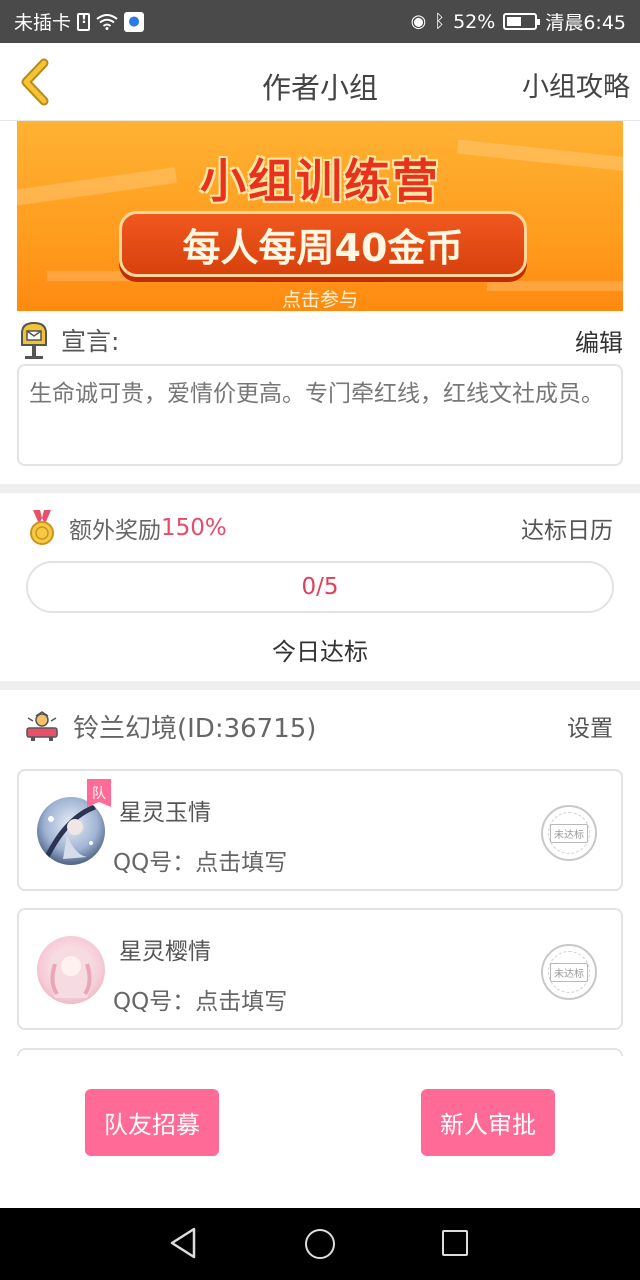 Image resolution: width=640 pixels, height=1280 pixels. I want to click on member-card: 队 星灵玉情 QQ号：点击填写 未达标, so click(320, 830).